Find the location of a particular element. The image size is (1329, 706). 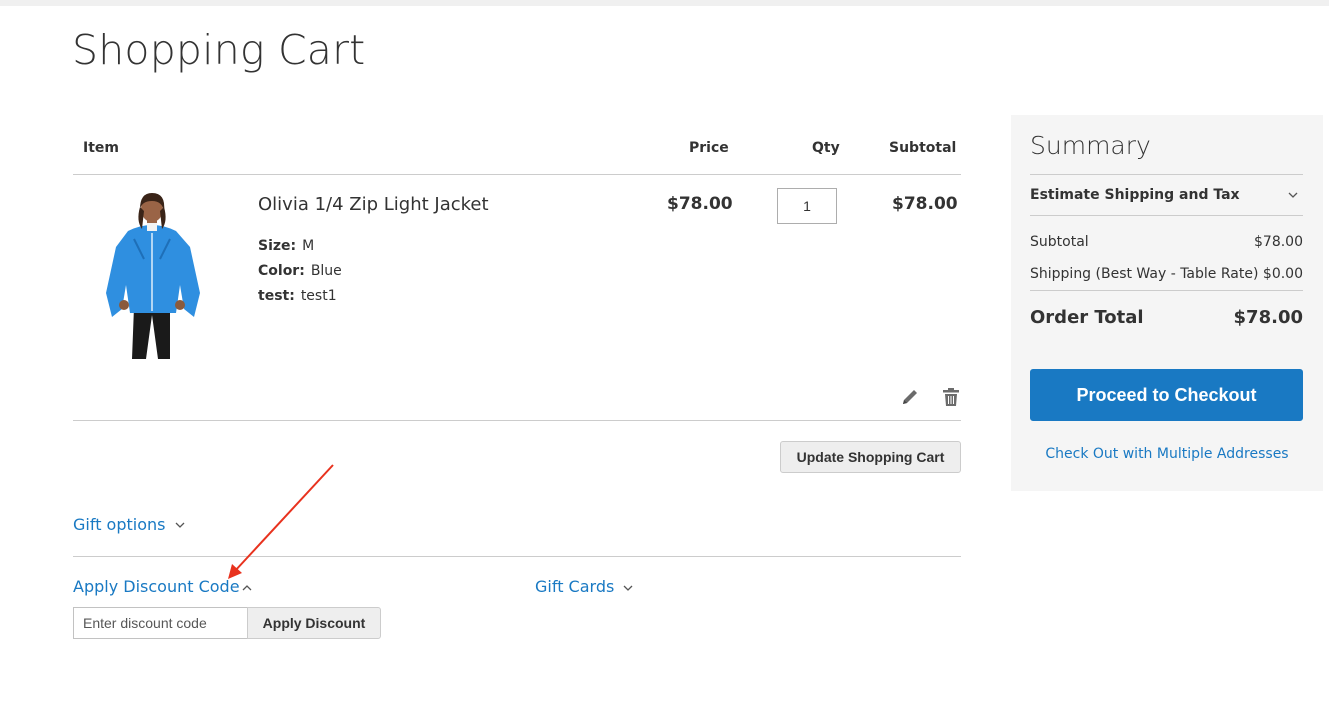

page-title: Shopping Cart is located at coordinates (219, 50).